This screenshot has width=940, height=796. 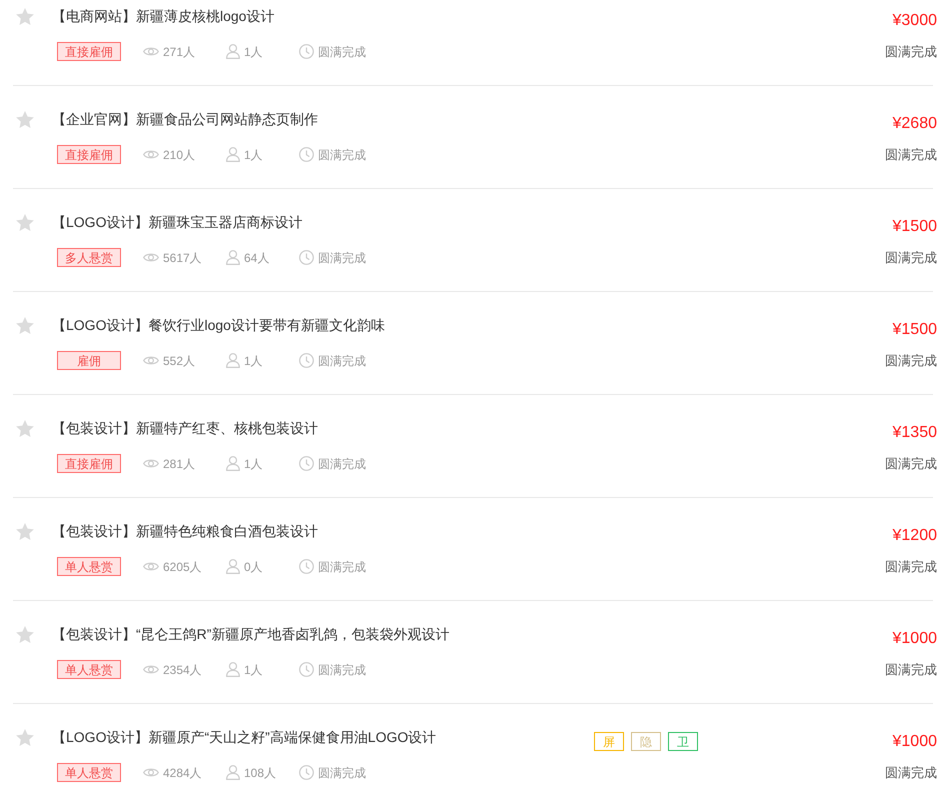 I want to click on view-count: 552人, so click(x=179, y=361).